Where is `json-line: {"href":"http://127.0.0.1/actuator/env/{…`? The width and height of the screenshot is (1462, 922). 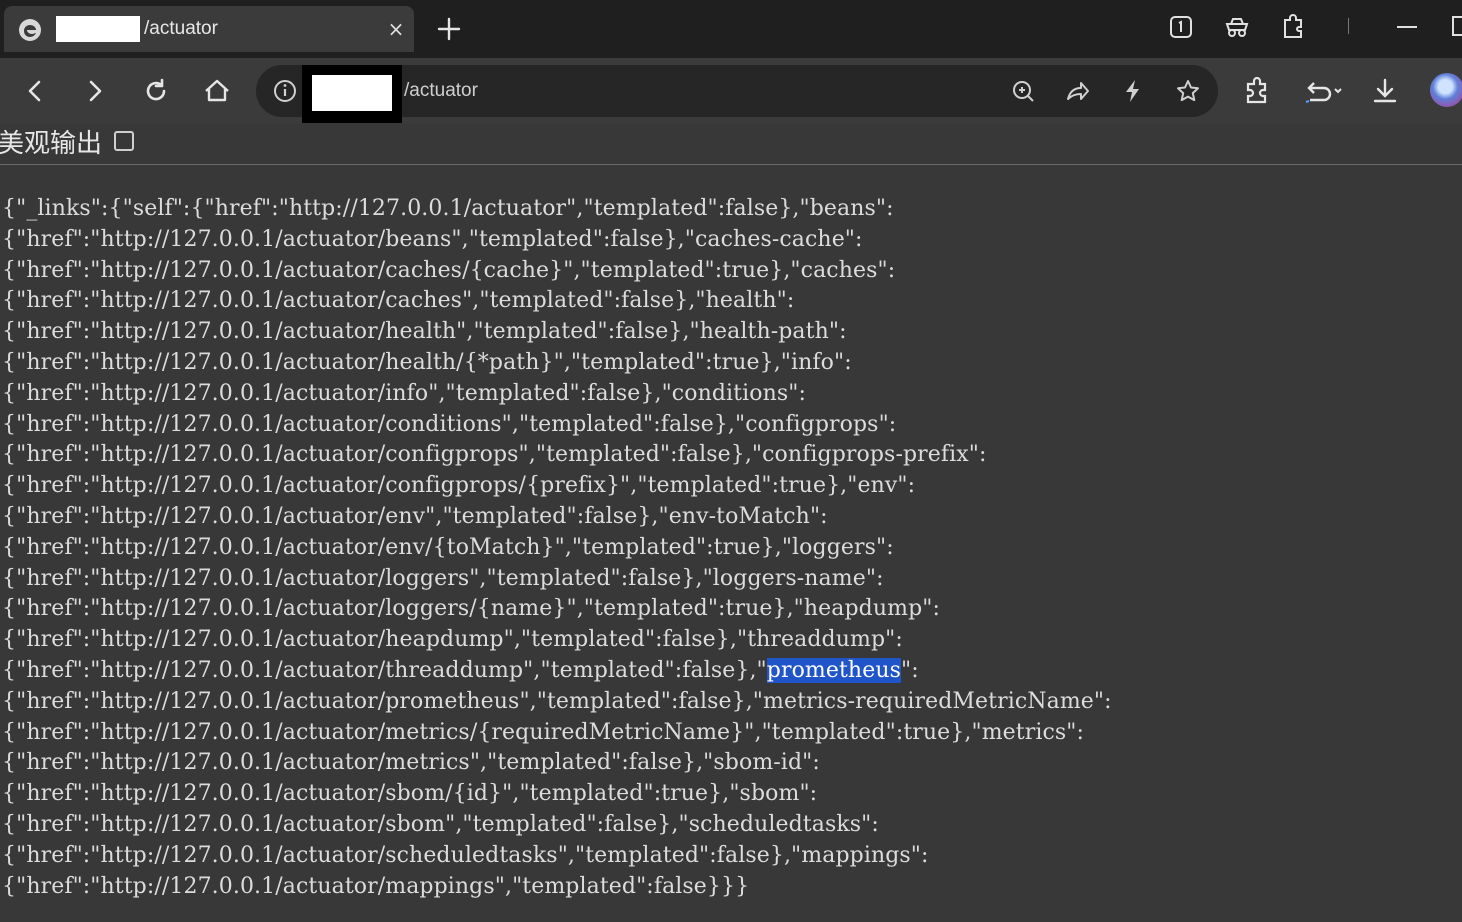
json-line: {"href":"http://127.0.0.1/actuator/env/{… is located at coordinates (448, 547).